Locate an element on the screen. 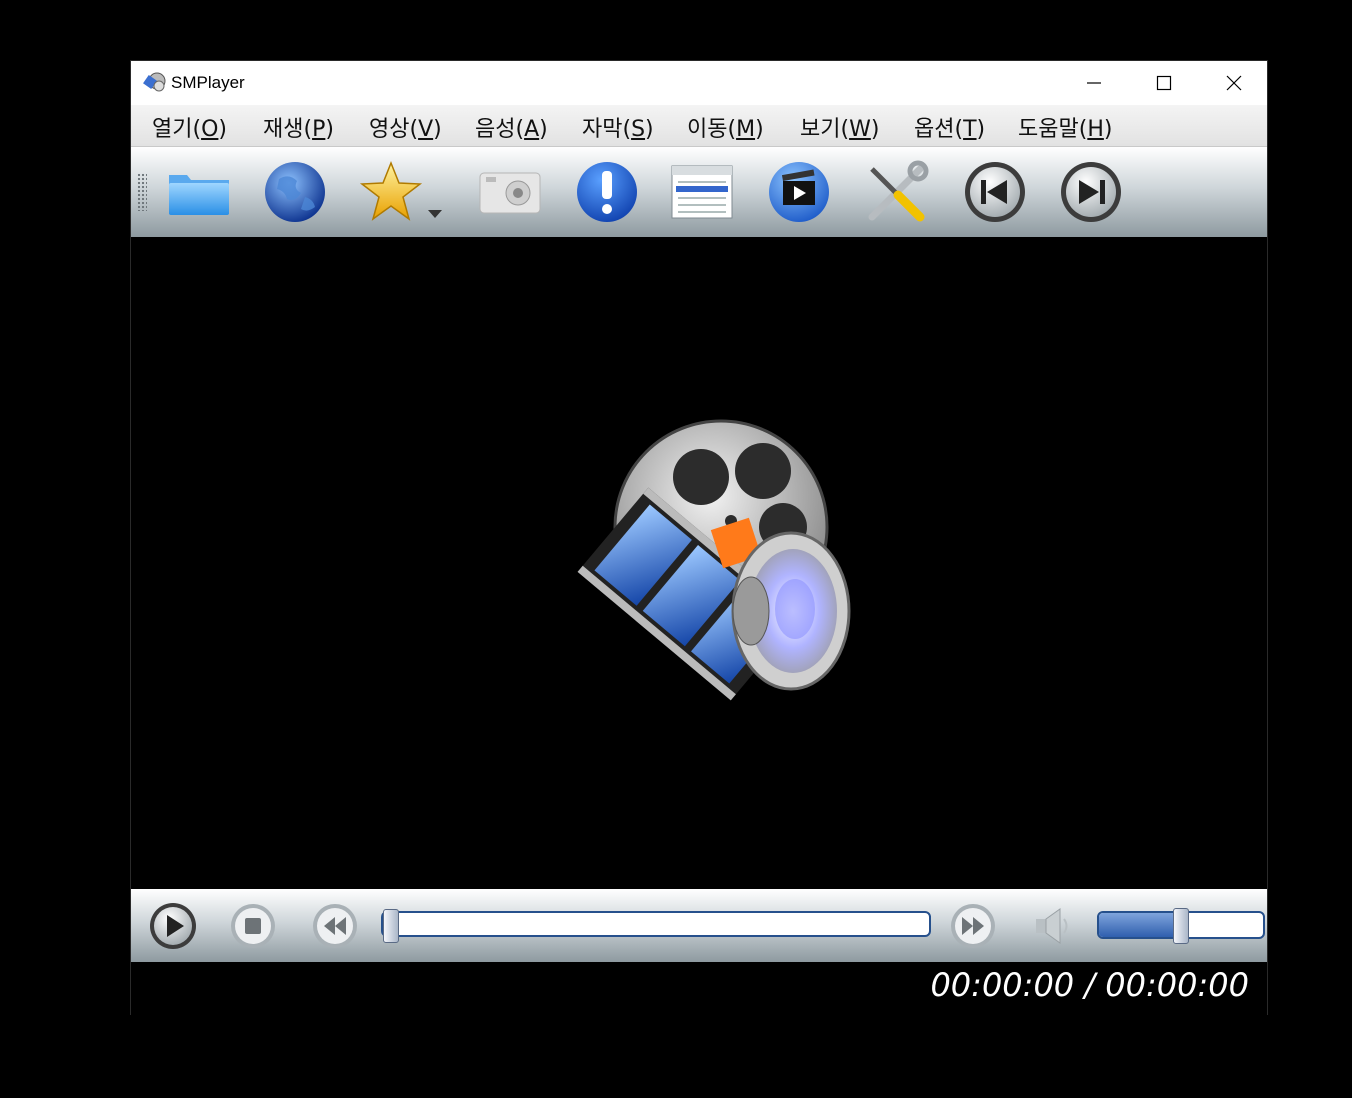 The image size is (1352, 1098). toolbar-grip is located at coordinates (142, 192).